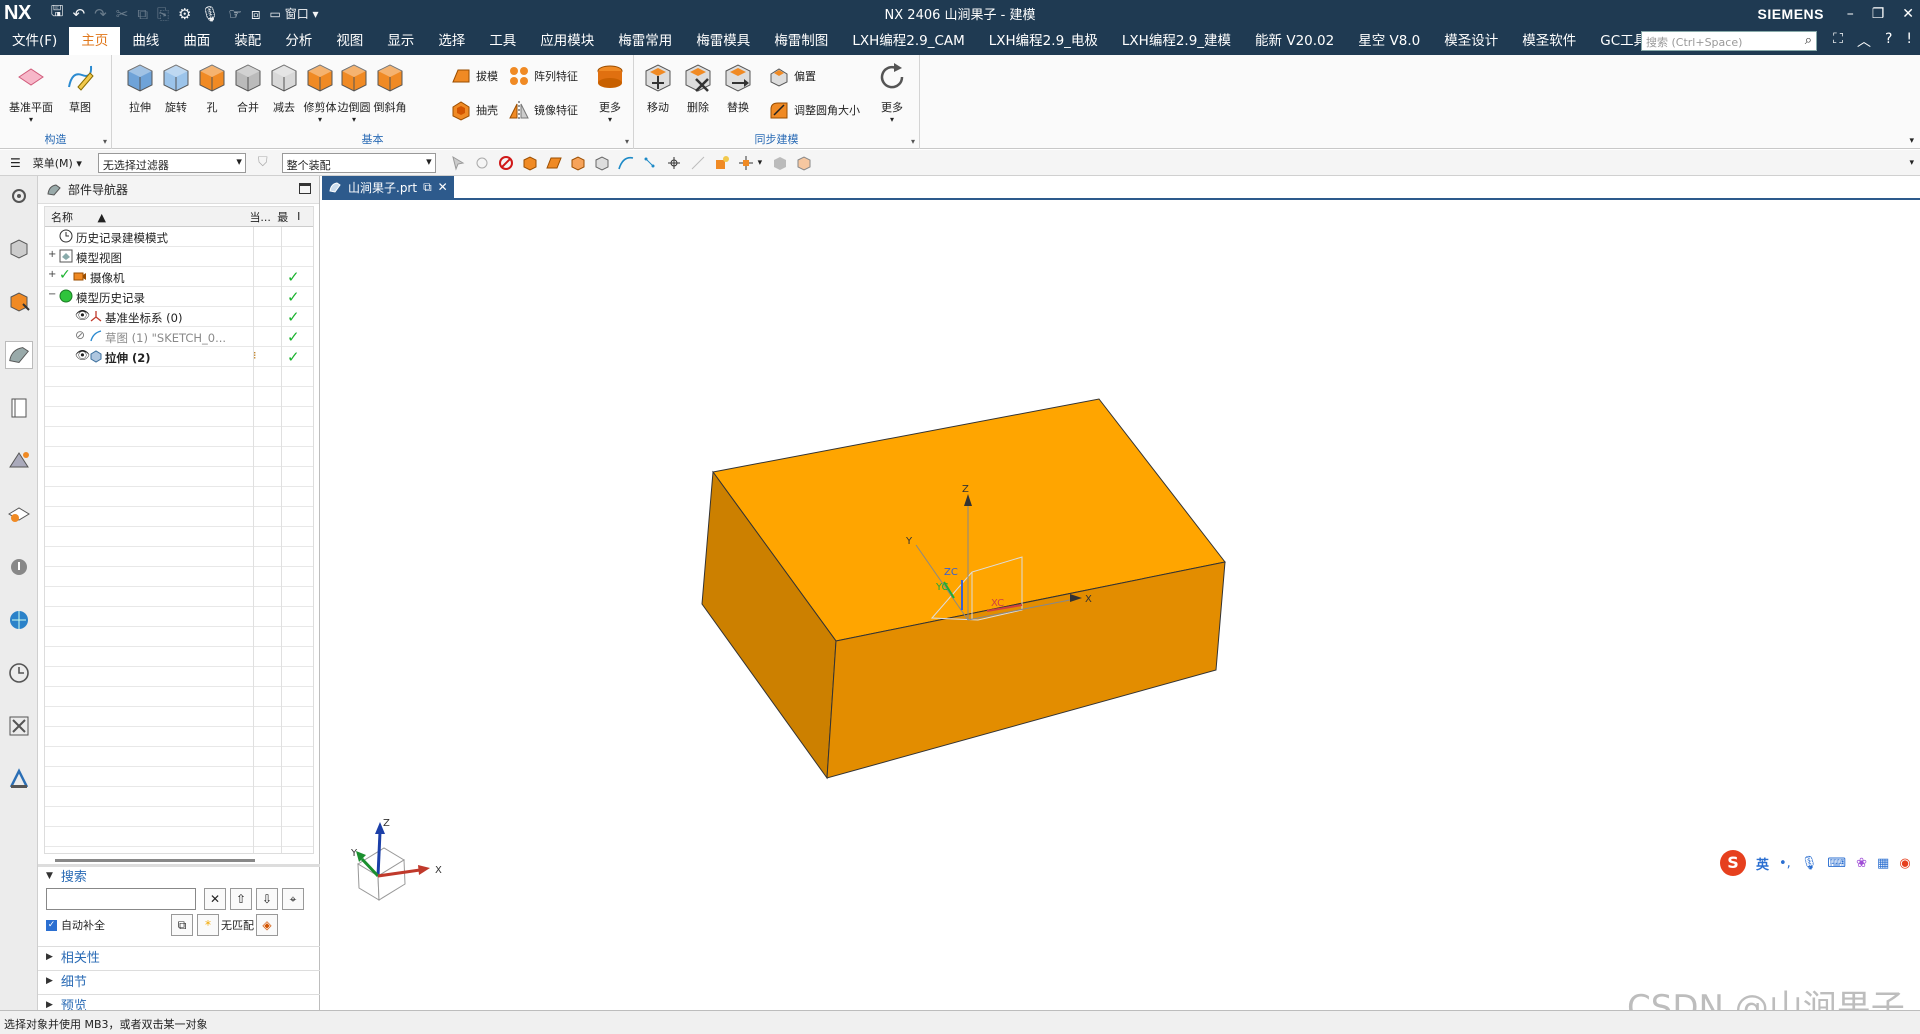  Describe the element at coordinates (31, 92) in the screenshot. I see `datum-plane-button: 基准平面 ▾` at that location.